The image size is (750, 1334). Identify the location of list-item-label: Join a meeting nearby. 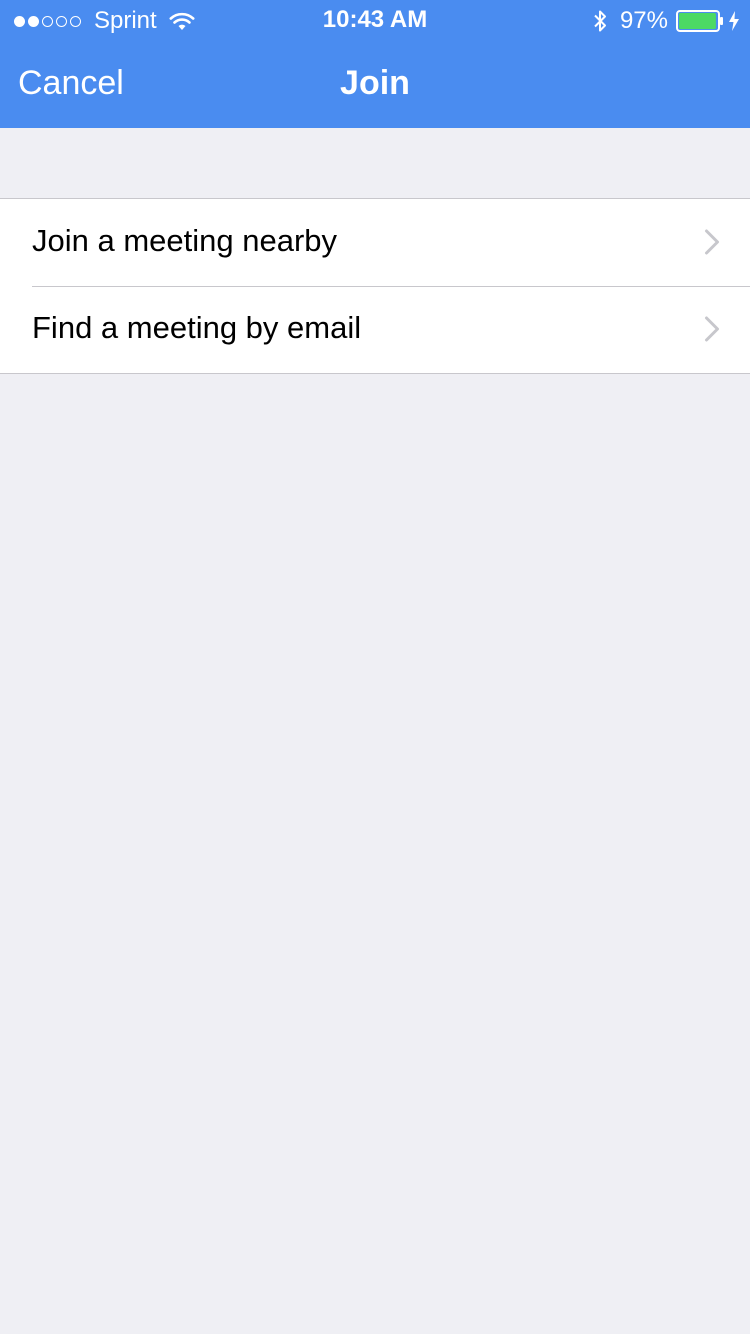
(185, 240).